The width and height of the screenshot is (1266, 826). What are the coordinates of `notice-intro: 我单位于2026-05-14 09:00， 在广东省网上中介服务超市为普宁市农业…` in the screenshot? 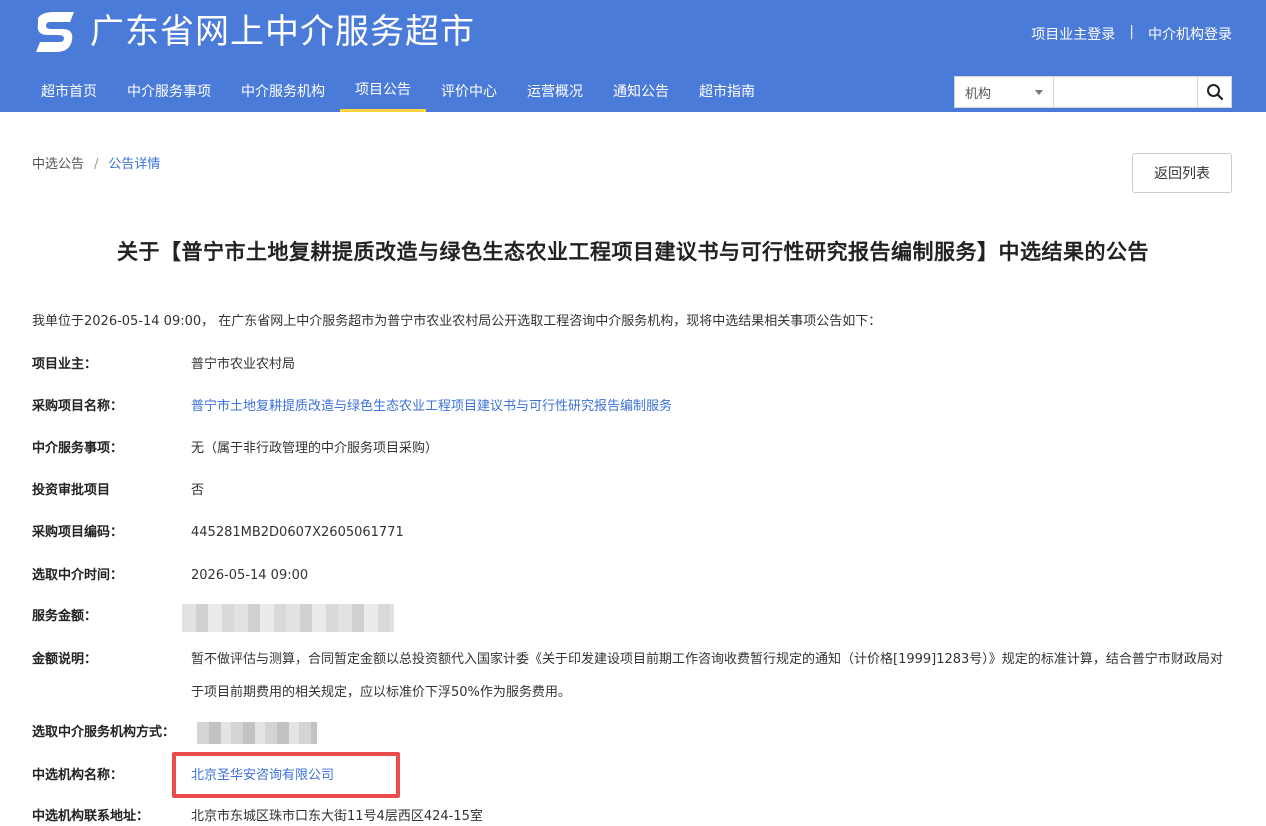 It's located at (457, 321).